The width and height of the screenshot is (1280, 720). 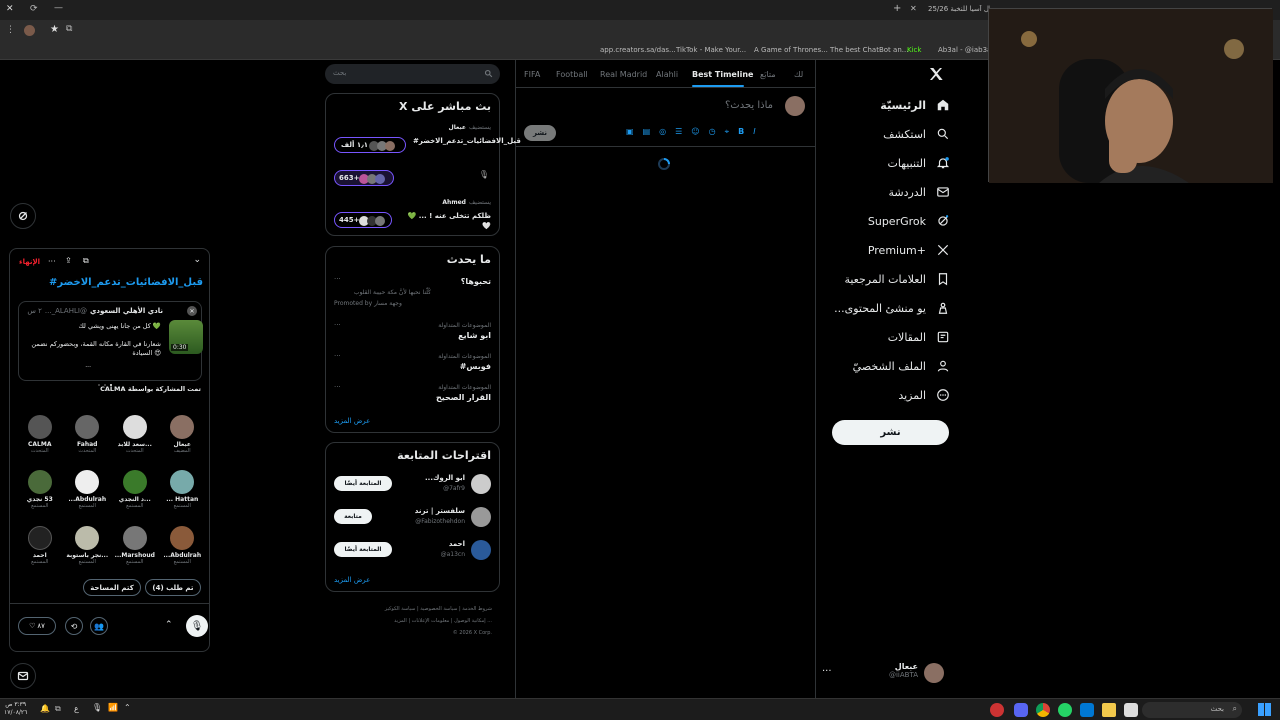 I want to click on mic-tray-icon: 🎙, so click(x=97, y=707).